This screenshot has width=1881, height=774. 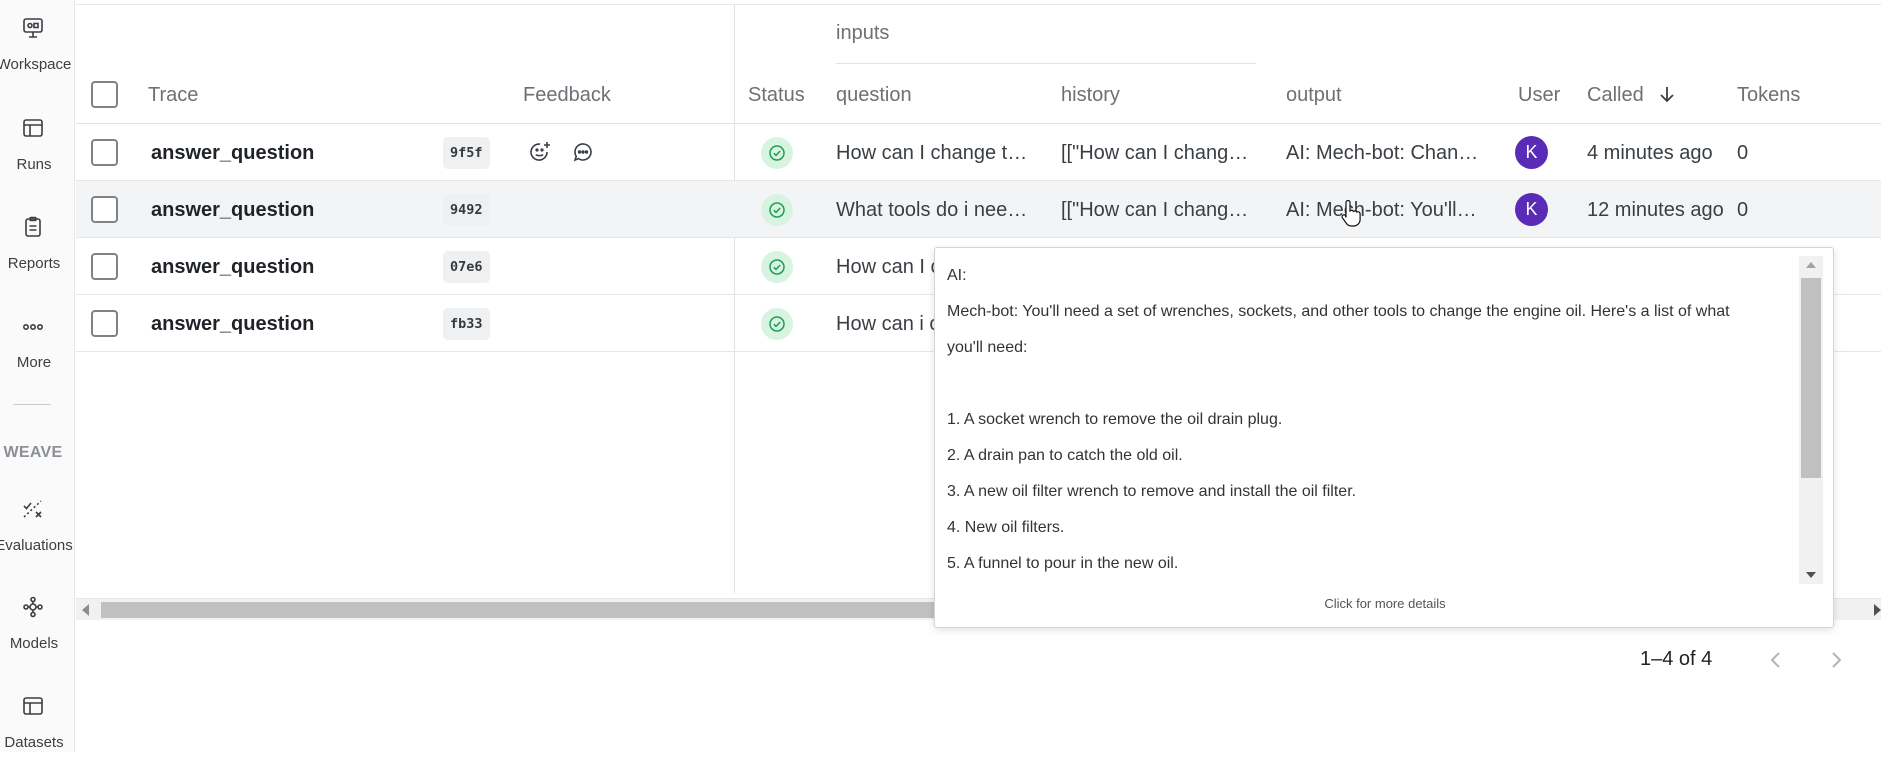 I want to click on column-header-status: Status, so click(x=776, y=95).